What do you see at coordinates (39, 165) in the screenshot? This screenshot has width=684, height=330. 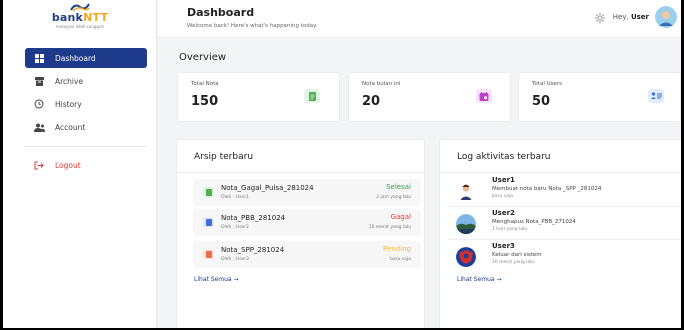 I see `logout-icon` at bounding box center [39, 165].